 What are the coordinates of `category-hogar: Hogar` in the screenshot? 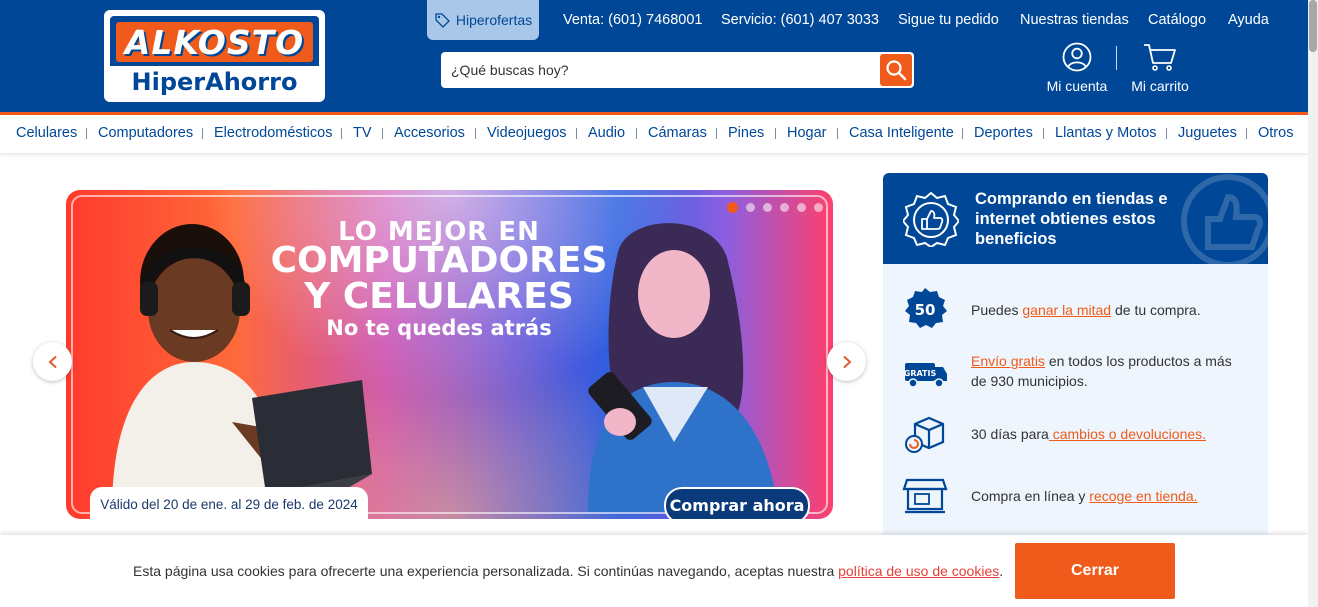 It's located at (807, 133).